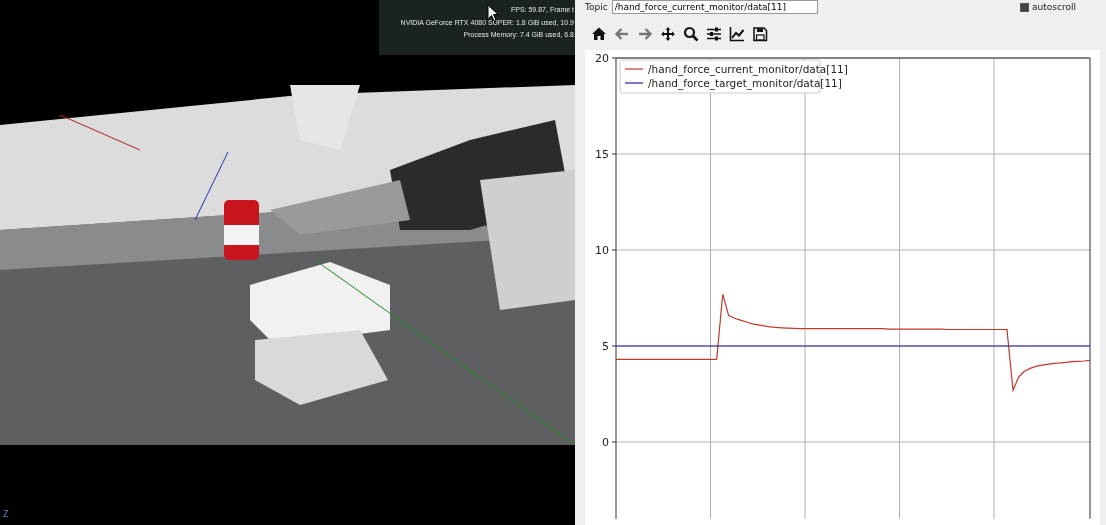 The width and height of the screenshot is (1106, 525). What do you see at coordinates (745, 83) in the screenshot?
I see `legend-label: /hand_force_target_monitor/data[11]` at bounding box center [745, 83].